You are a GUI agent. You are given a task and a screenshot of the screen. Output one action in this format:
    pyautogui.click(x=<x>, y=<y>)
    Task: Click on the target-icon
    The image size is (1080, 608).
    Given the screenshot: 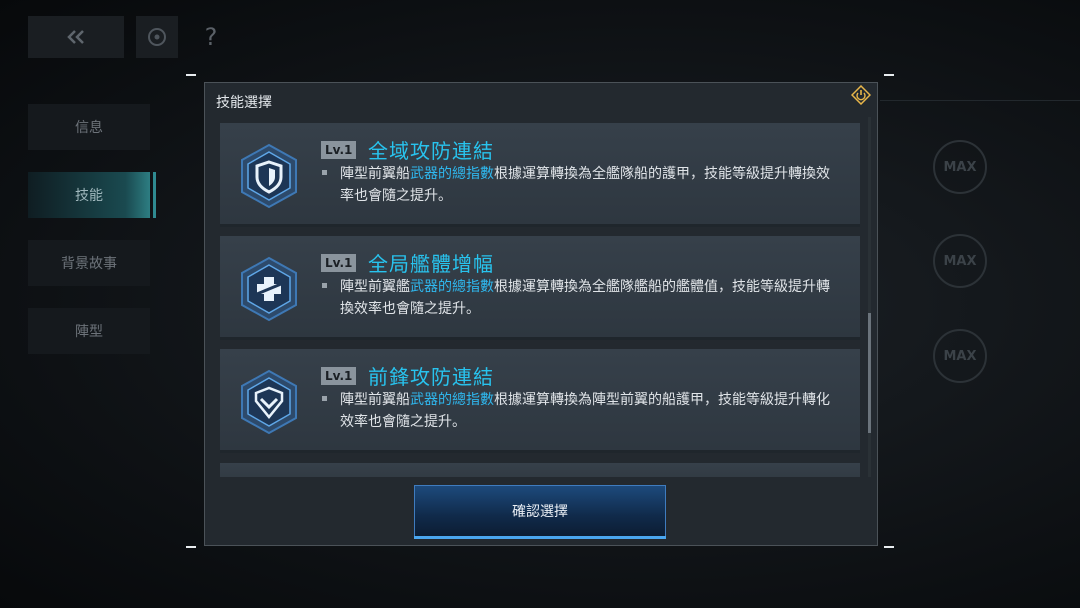 What is the action you would take?
    pyautogui.click(x=157, y=37)
    